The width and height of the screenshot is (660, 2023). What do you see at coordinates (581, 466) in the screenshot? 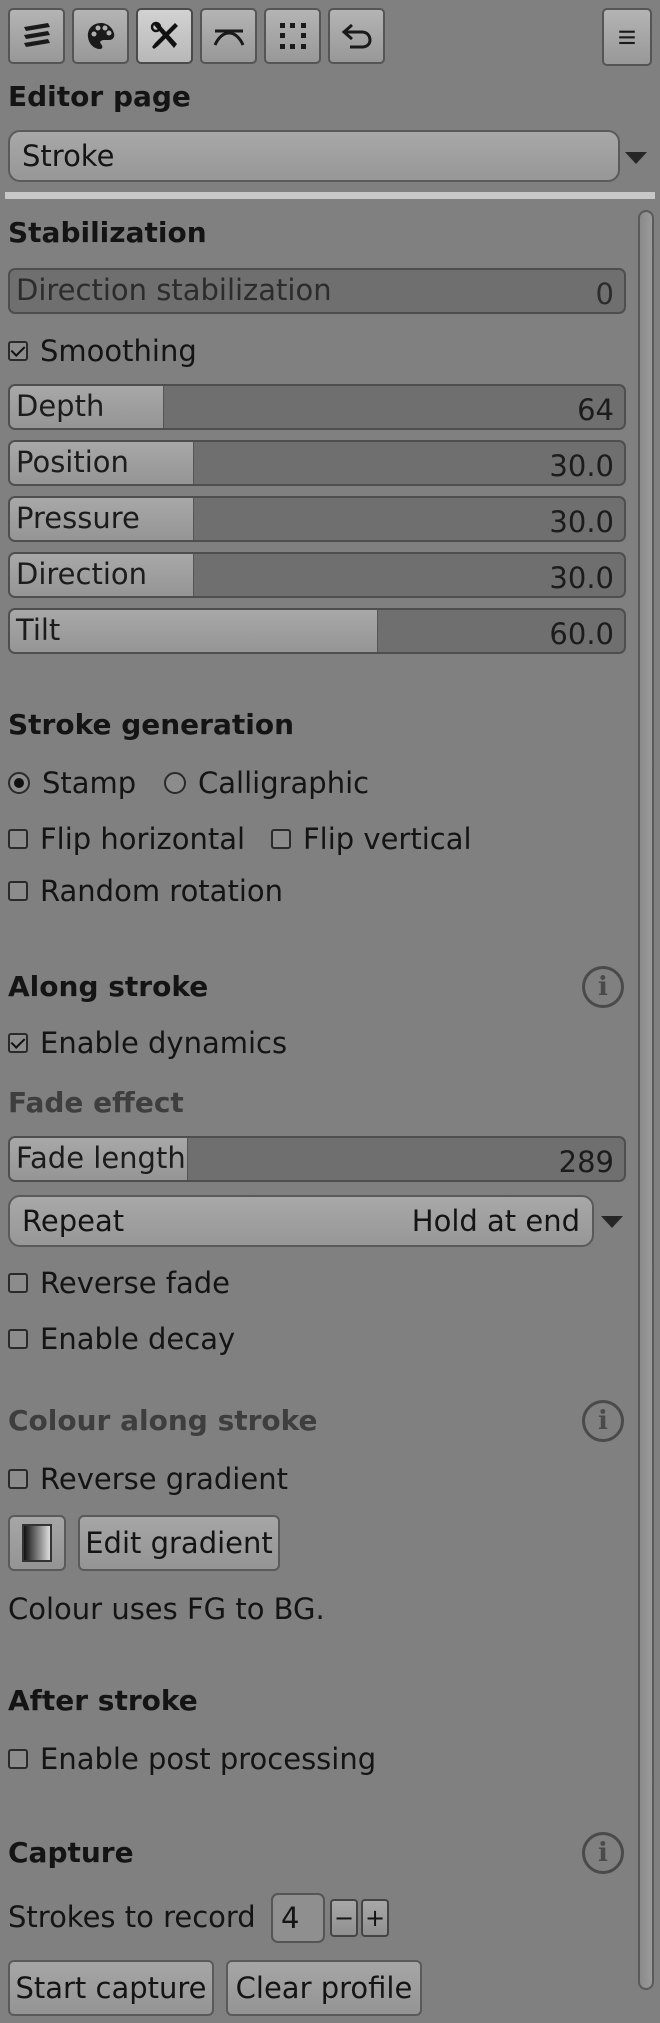
I see `position-value: 30.0` at bounding box center [581, 466].